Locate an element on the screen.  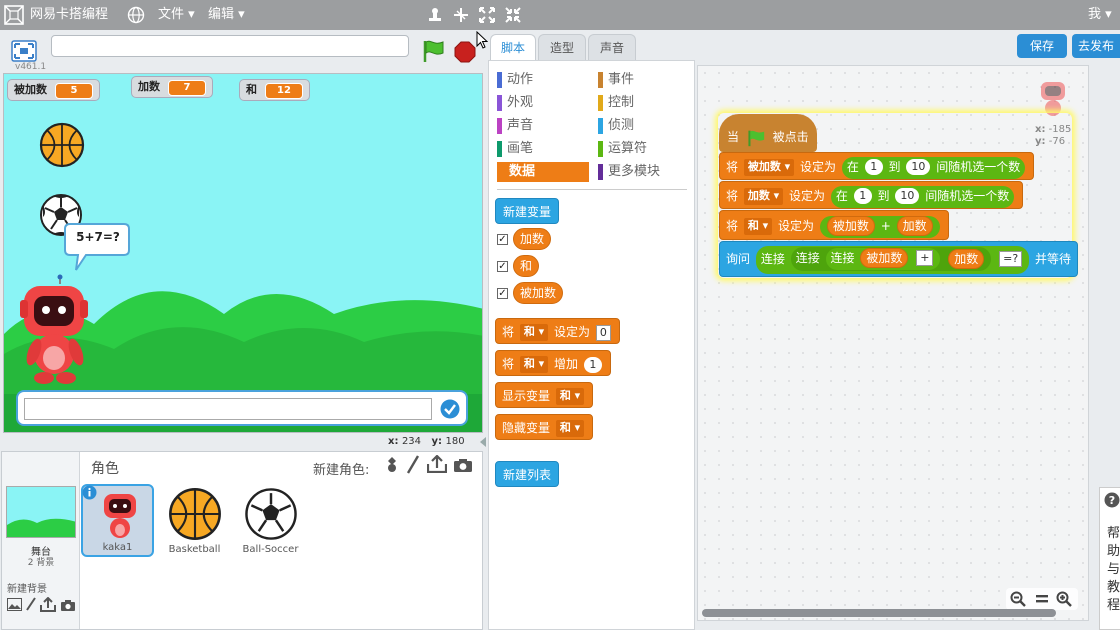
fullscreen-icon is located at coordinates (24, 51).